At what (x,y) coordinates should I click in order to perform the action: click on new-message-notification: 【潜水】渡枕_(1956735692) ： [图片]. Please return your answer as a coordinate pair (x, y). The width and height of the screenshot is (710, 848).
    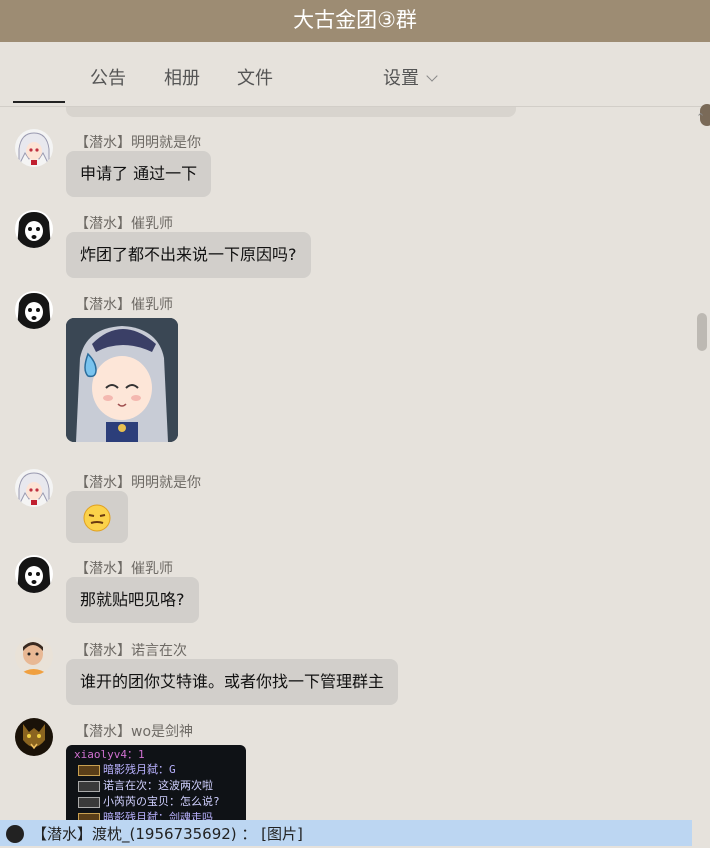
    Looking at the image, I should click on (346, 833).